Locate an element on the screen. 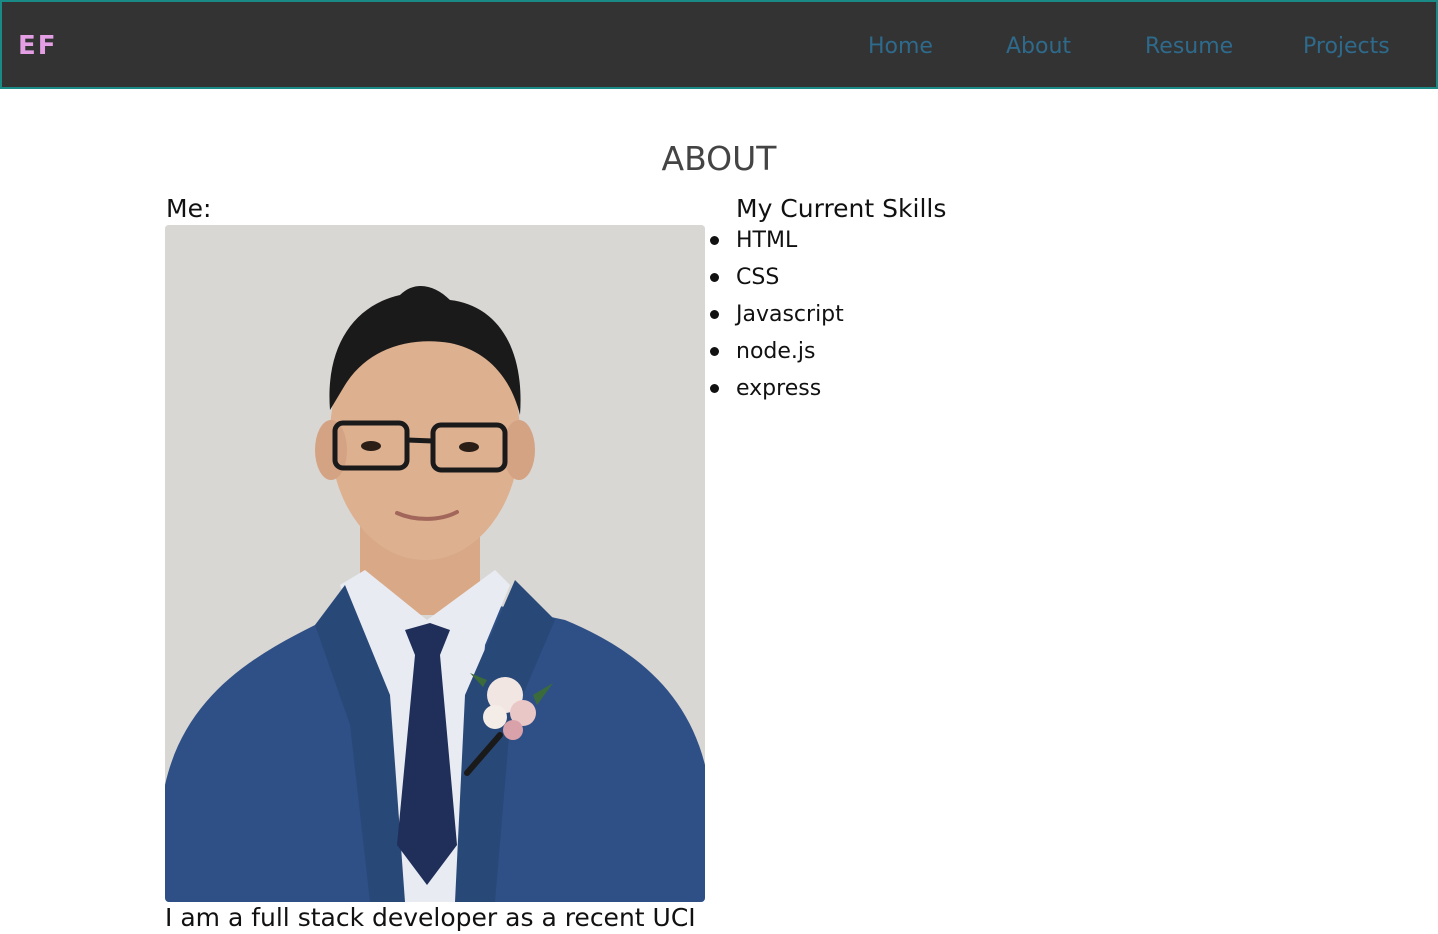 This screenshot has height=934, width=1438. navbar: EF Home About Resume Projects is located at coordinates (719, 44).